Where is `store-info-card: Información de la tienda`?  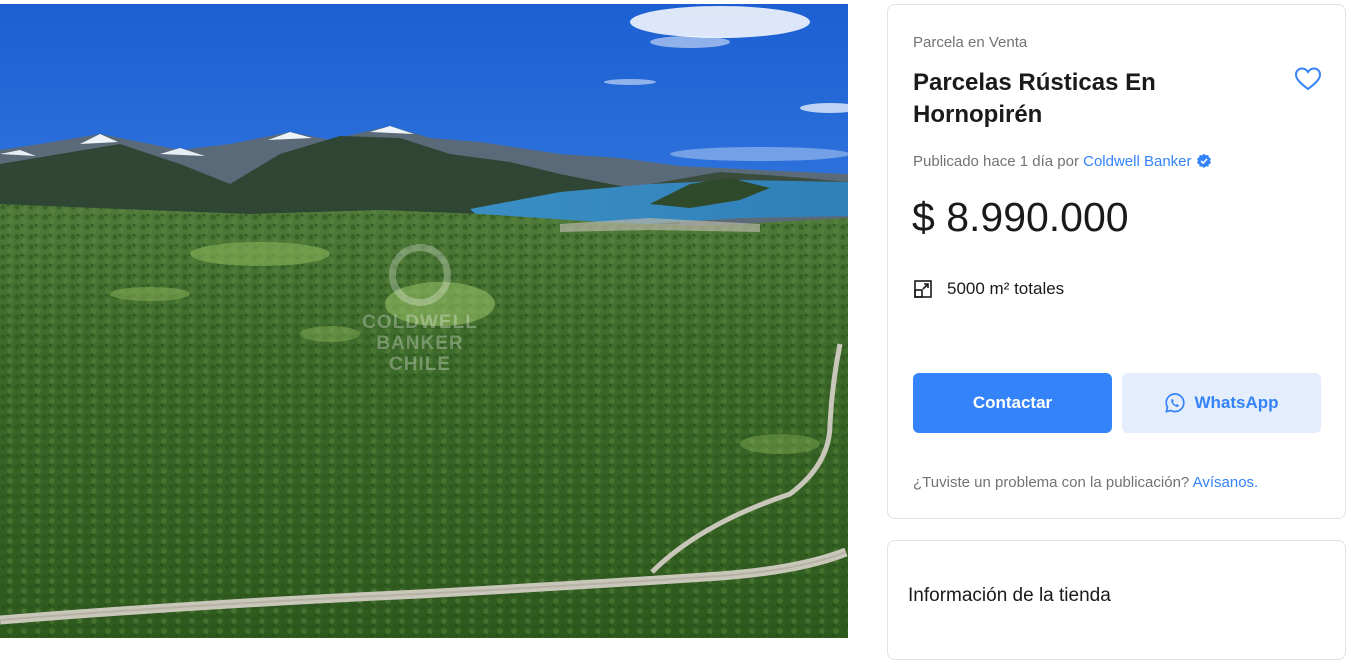
store-info-card: Información de la tienda is located at coordinates (1116, 600).